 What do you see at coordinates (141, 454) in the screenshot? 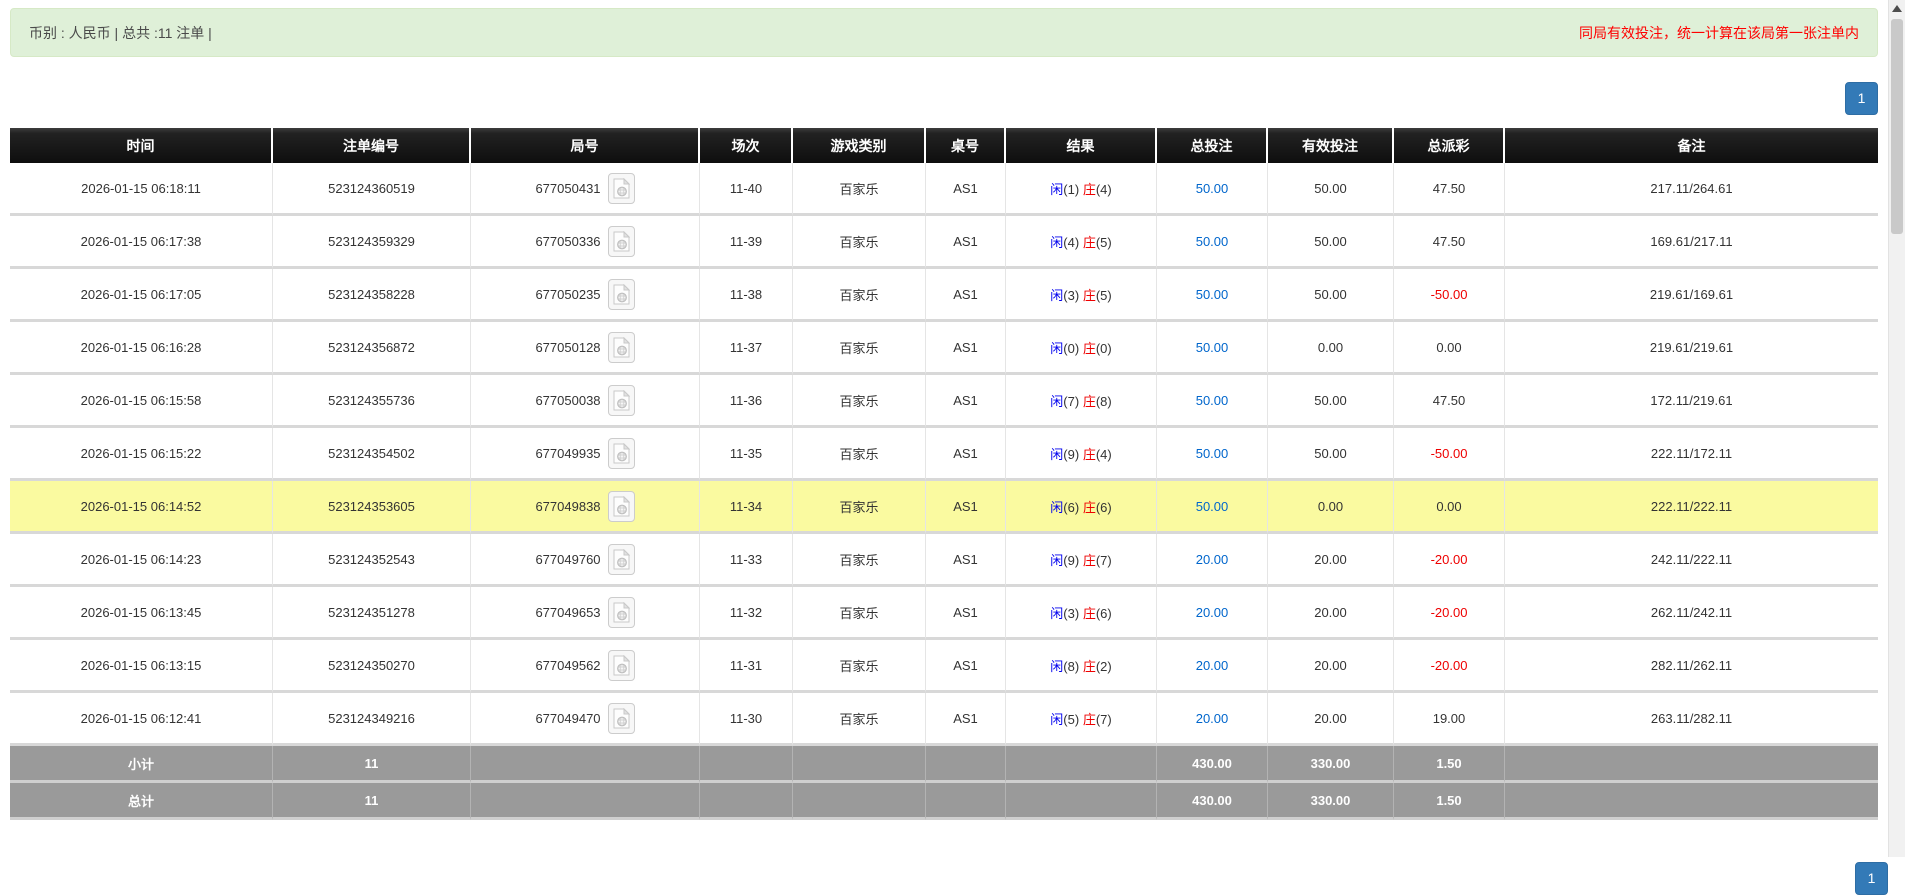
I see `cell-time: 2026-01-15 06:15:22` at bounding box center [141, 454].